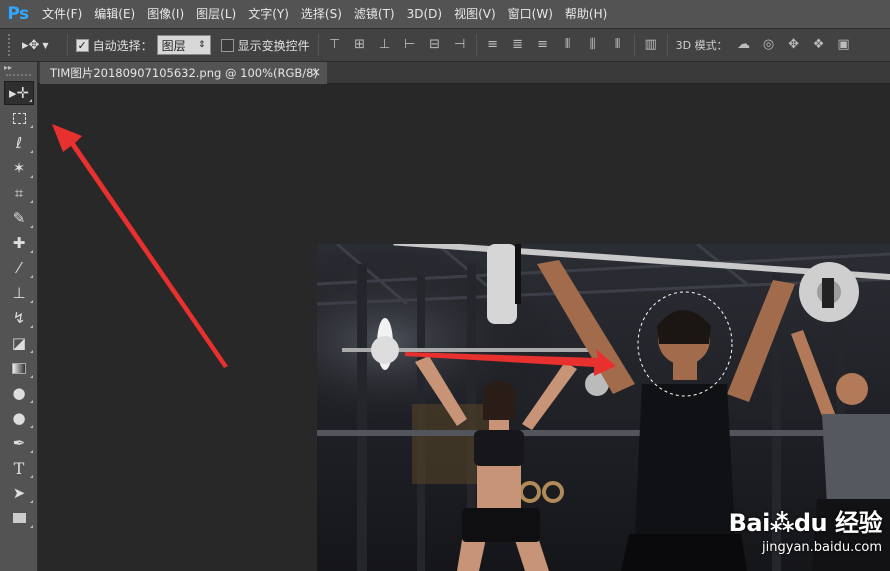 This screenshot has height=571, width=890. What do you see at coordinates (805, 523) in the screenshot?
I see `watermark-brand: Bai⁂du 经验` at bounding box center [805, 523].